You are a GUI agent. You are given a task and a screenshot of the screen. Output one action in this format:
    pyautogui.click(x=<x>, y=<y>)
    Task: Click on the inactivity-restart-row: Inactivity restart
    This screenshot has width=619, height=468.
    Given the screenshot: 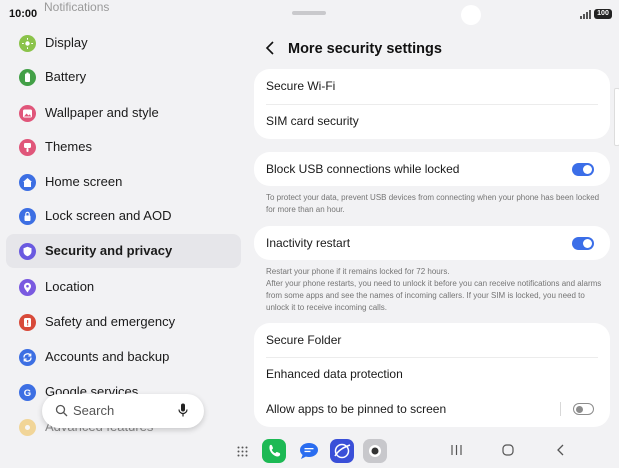 What is the action you would take?
    pyautogui.click(x=432, y=243)
    